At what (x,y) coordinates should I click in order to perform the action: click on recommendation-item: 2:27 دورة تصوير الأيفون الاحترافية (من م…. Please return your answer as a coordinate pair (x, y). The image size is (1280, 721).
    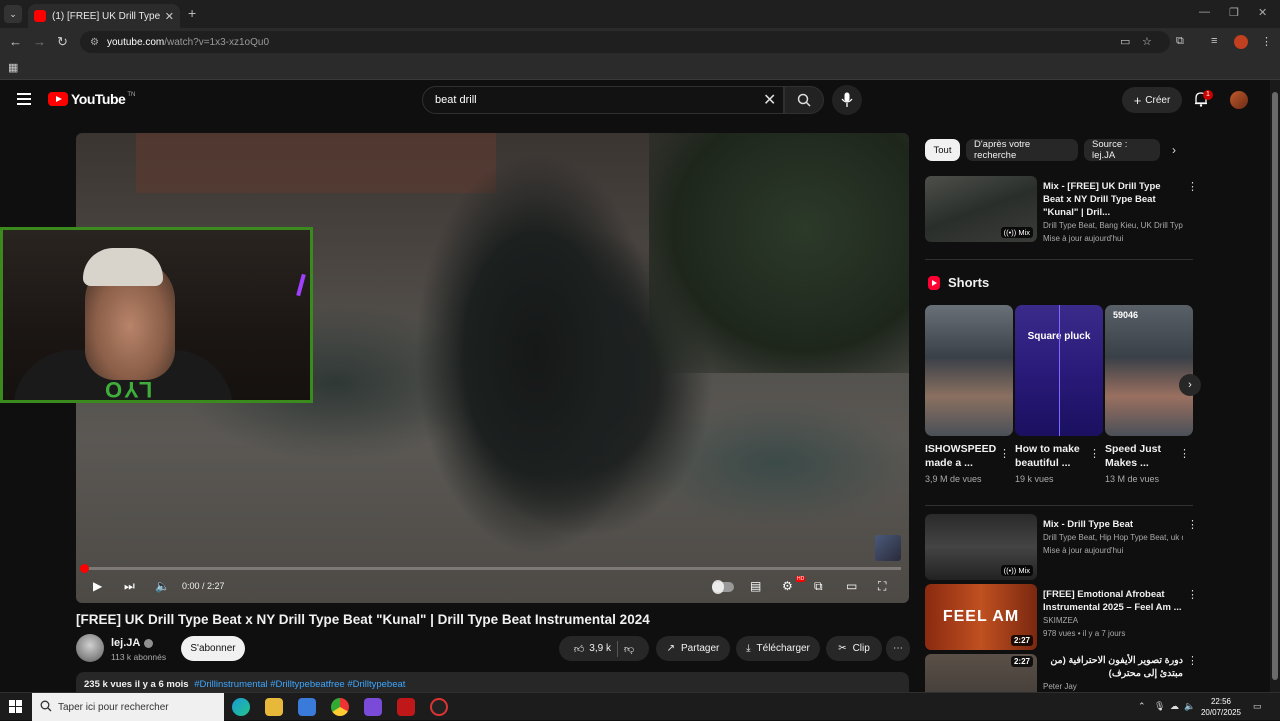
    Looking at the image, I should click on (1059, 673).